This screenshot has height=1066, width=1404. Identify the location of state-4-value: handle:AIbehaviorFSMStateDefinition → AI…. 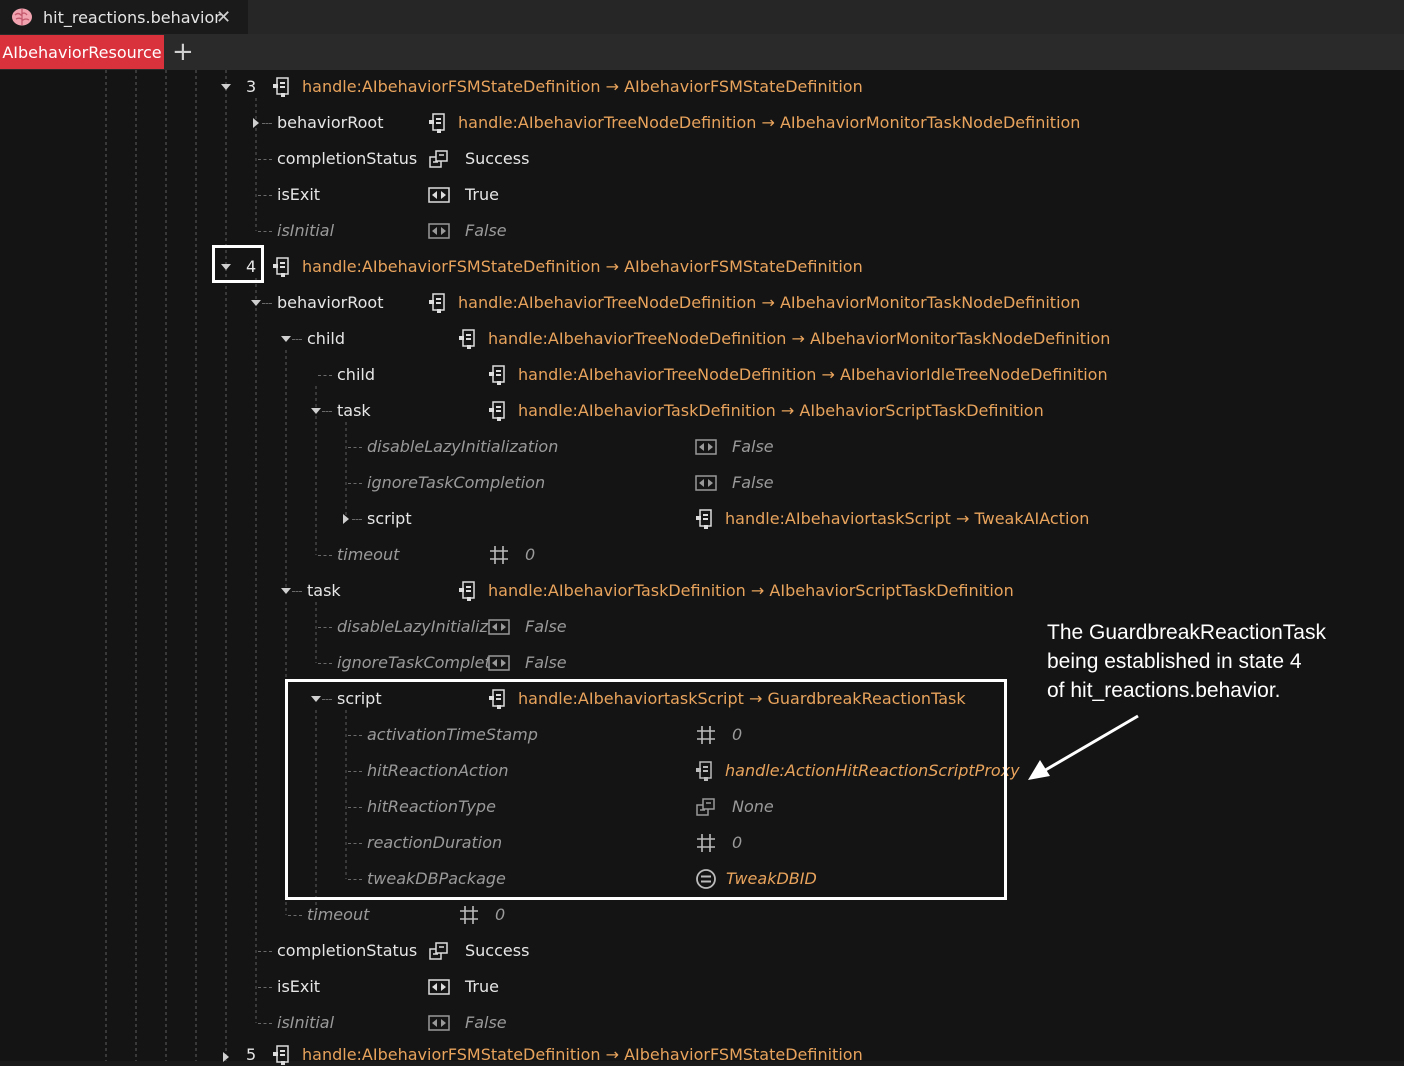
(582, 266).